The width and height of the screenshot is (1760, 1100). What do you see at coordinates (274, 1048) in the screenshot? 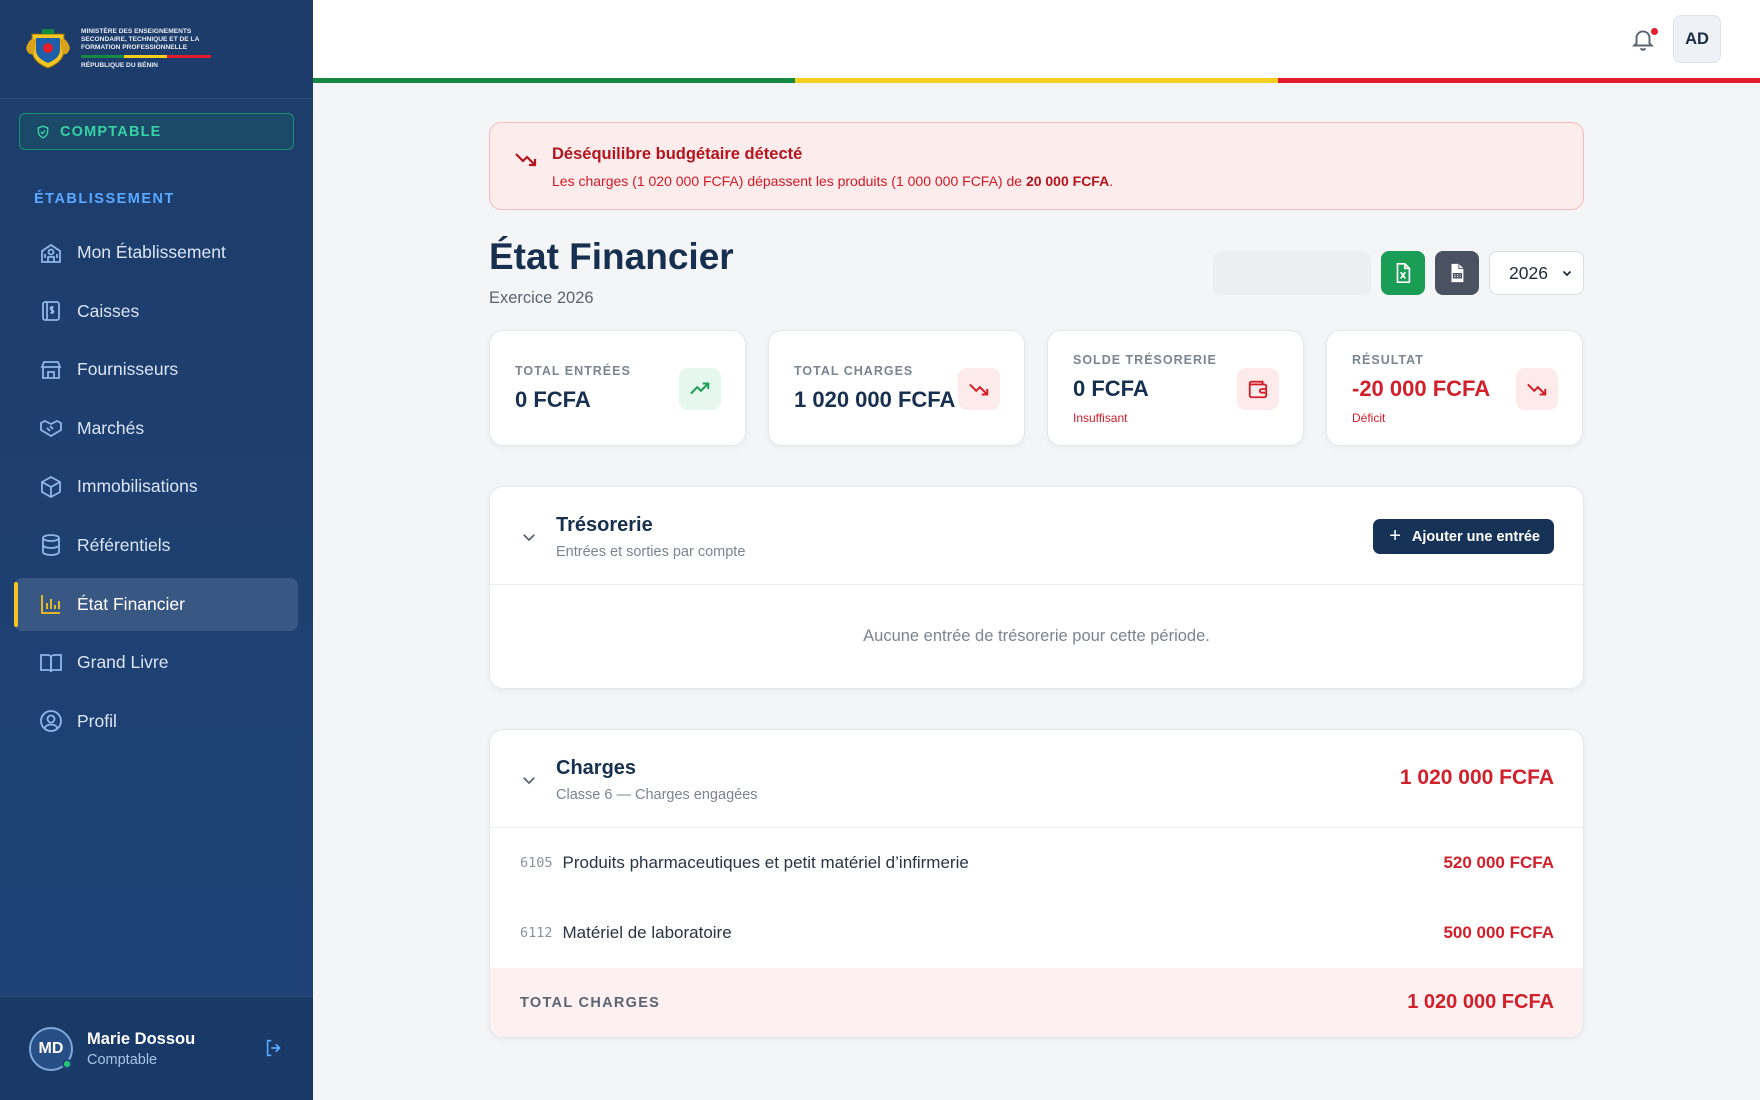
I see `logout-icon` at bounding box center [274, 1048].